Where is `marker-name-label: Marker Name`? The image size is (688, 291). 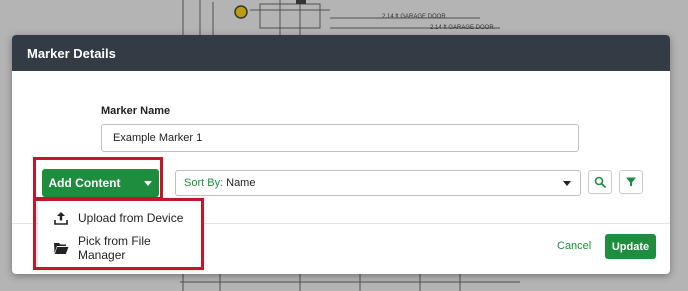
marker-name-label: Marker Name is located at coordinates (136, 111).